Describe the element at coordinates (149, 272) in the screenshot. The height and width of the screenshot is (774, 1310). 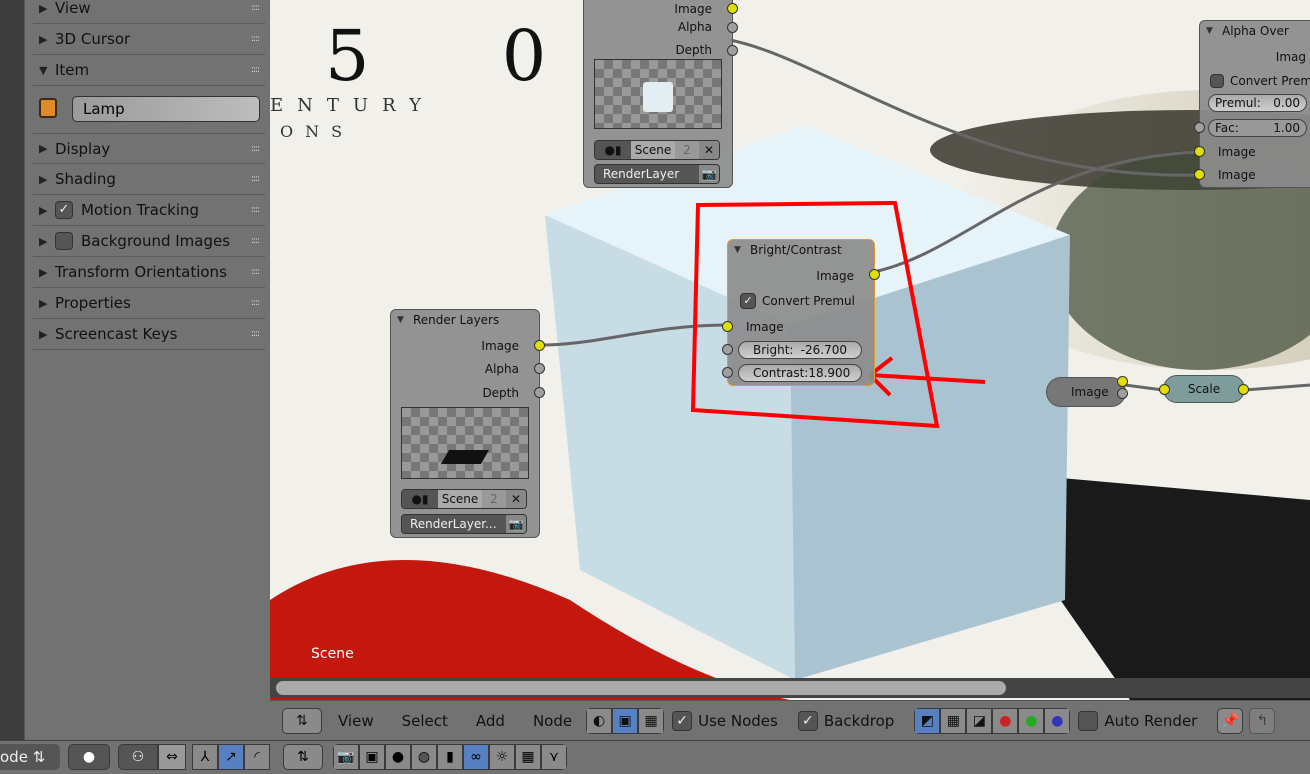
I see `panel-transform-orientations: ▶ Transform Orientations::::` at that location.